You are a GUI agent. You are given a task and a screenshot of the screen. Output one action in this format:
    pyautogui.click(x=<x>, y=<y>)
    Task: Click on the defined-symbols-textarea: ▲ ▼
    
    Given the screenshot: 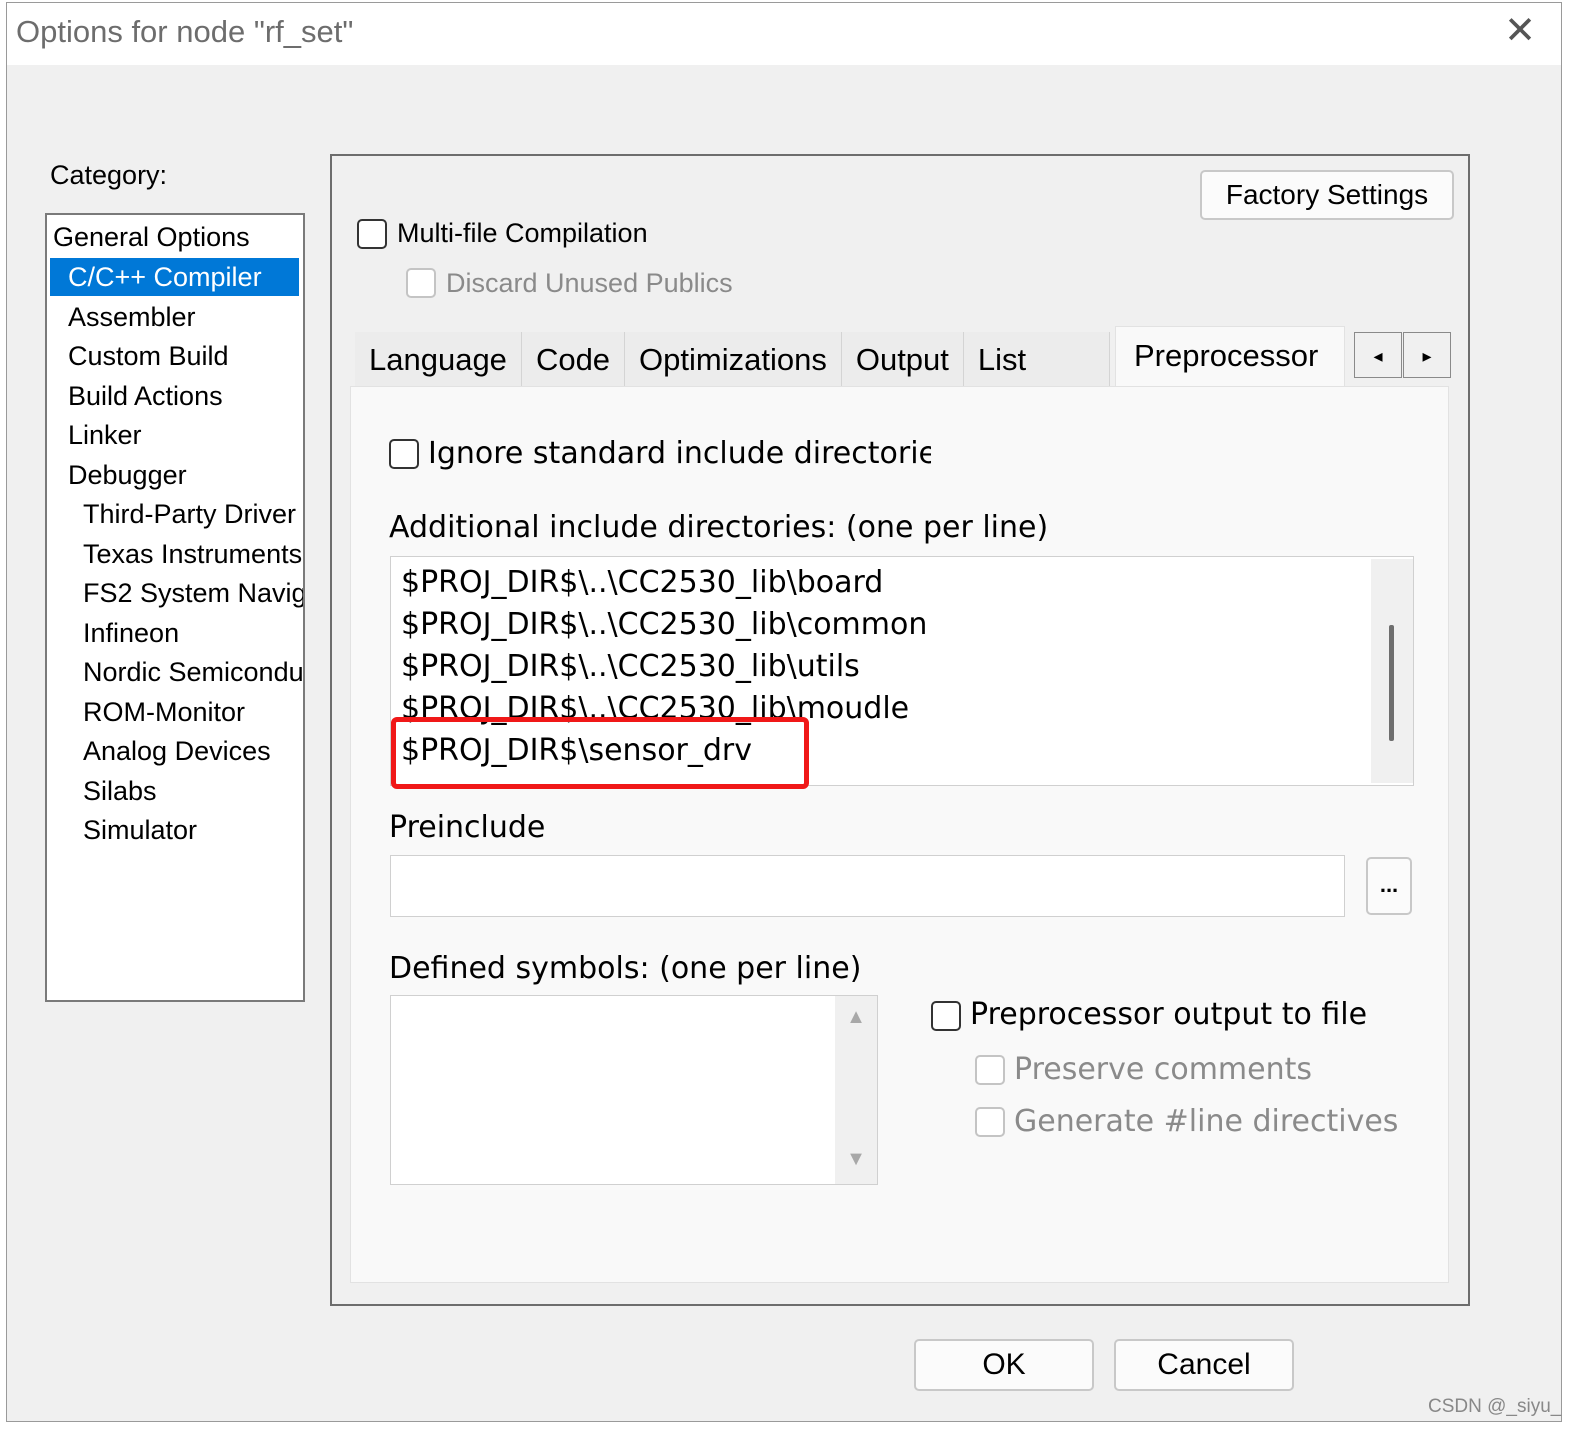 What is the action you would take?
    pyautogui.click(x=634, y=1090)
    